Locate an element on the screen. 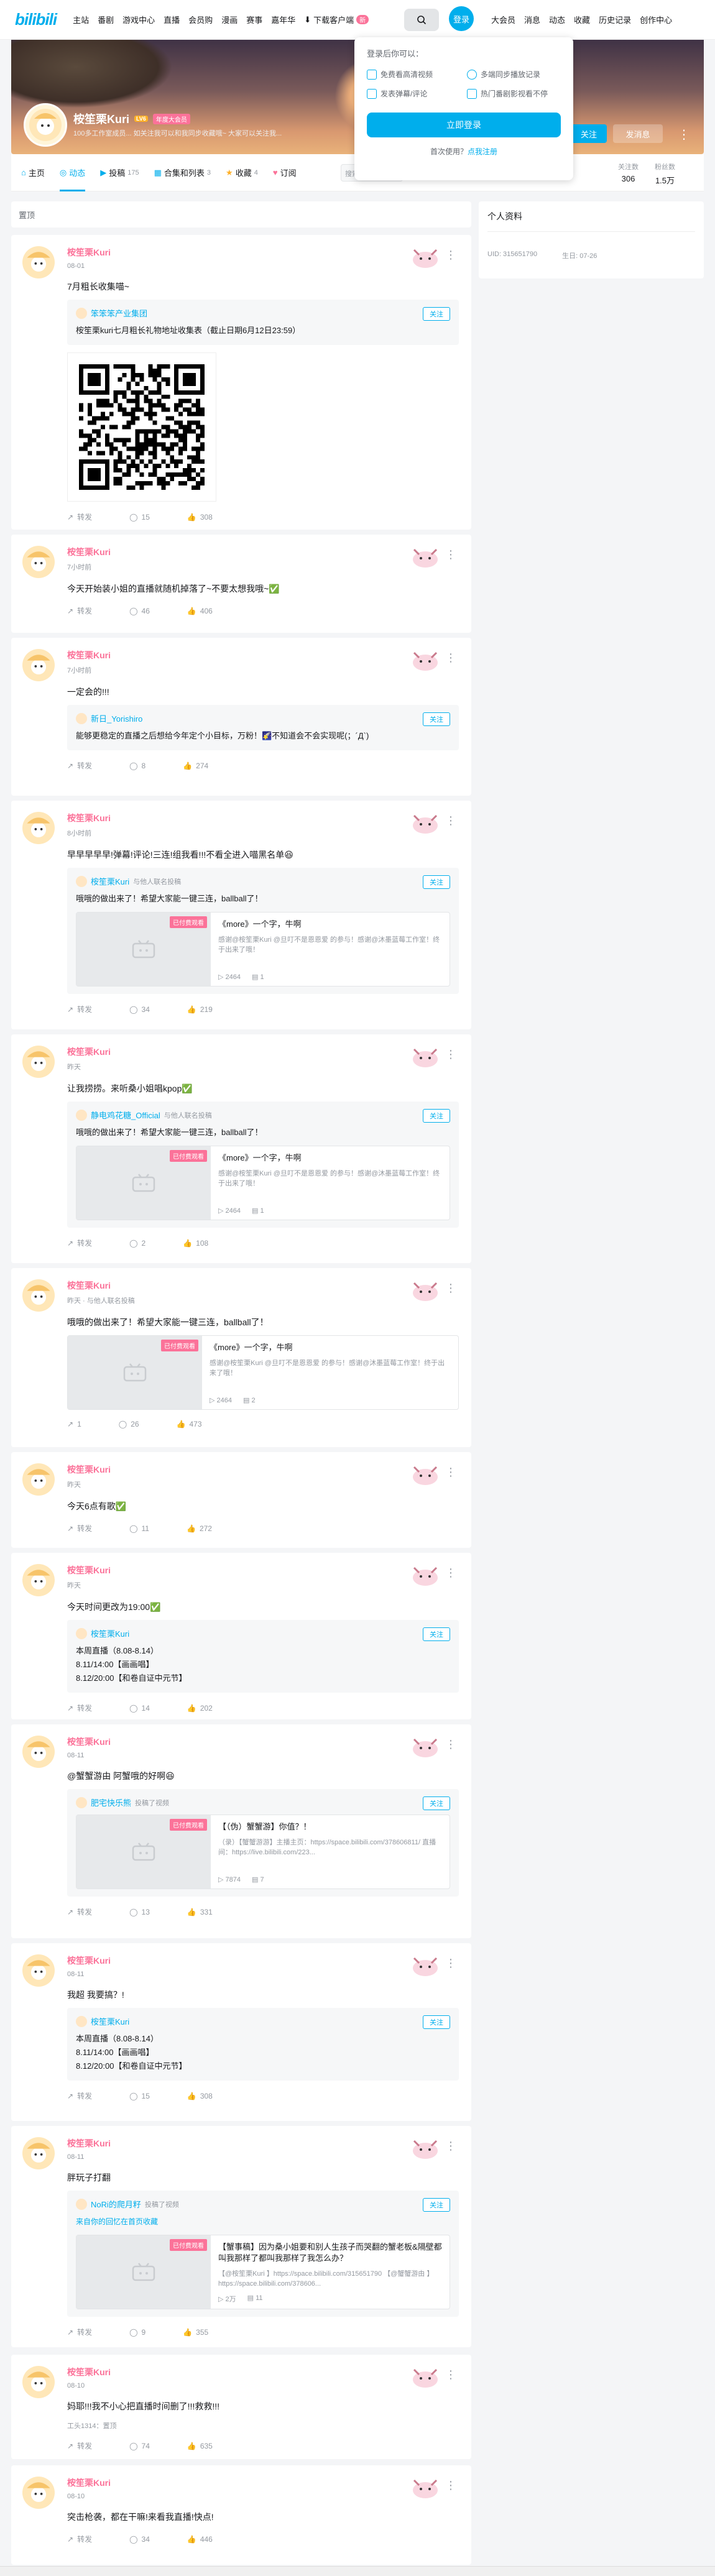  like-button: 👍 108 is located at coordinates (195, 1243).